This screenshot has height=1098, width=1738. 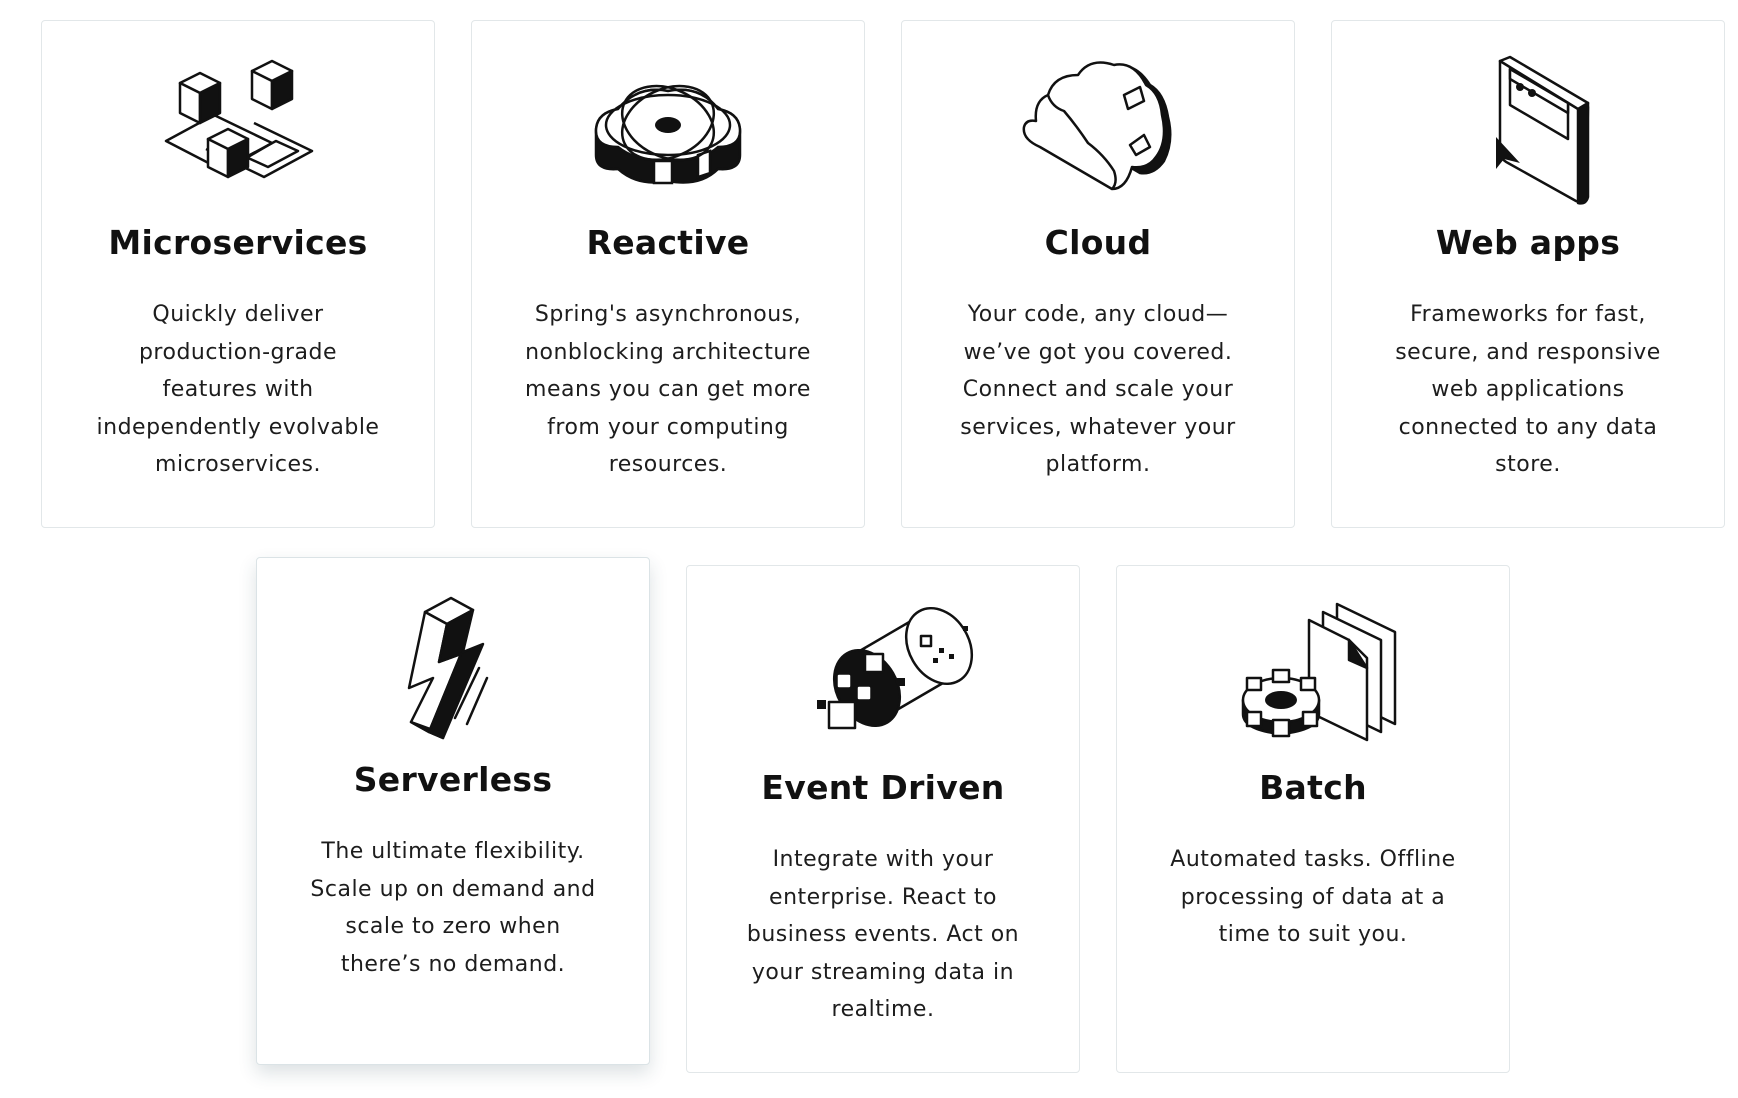 I want to click on microservices-cubes-icon, so click(x=238, y=131).